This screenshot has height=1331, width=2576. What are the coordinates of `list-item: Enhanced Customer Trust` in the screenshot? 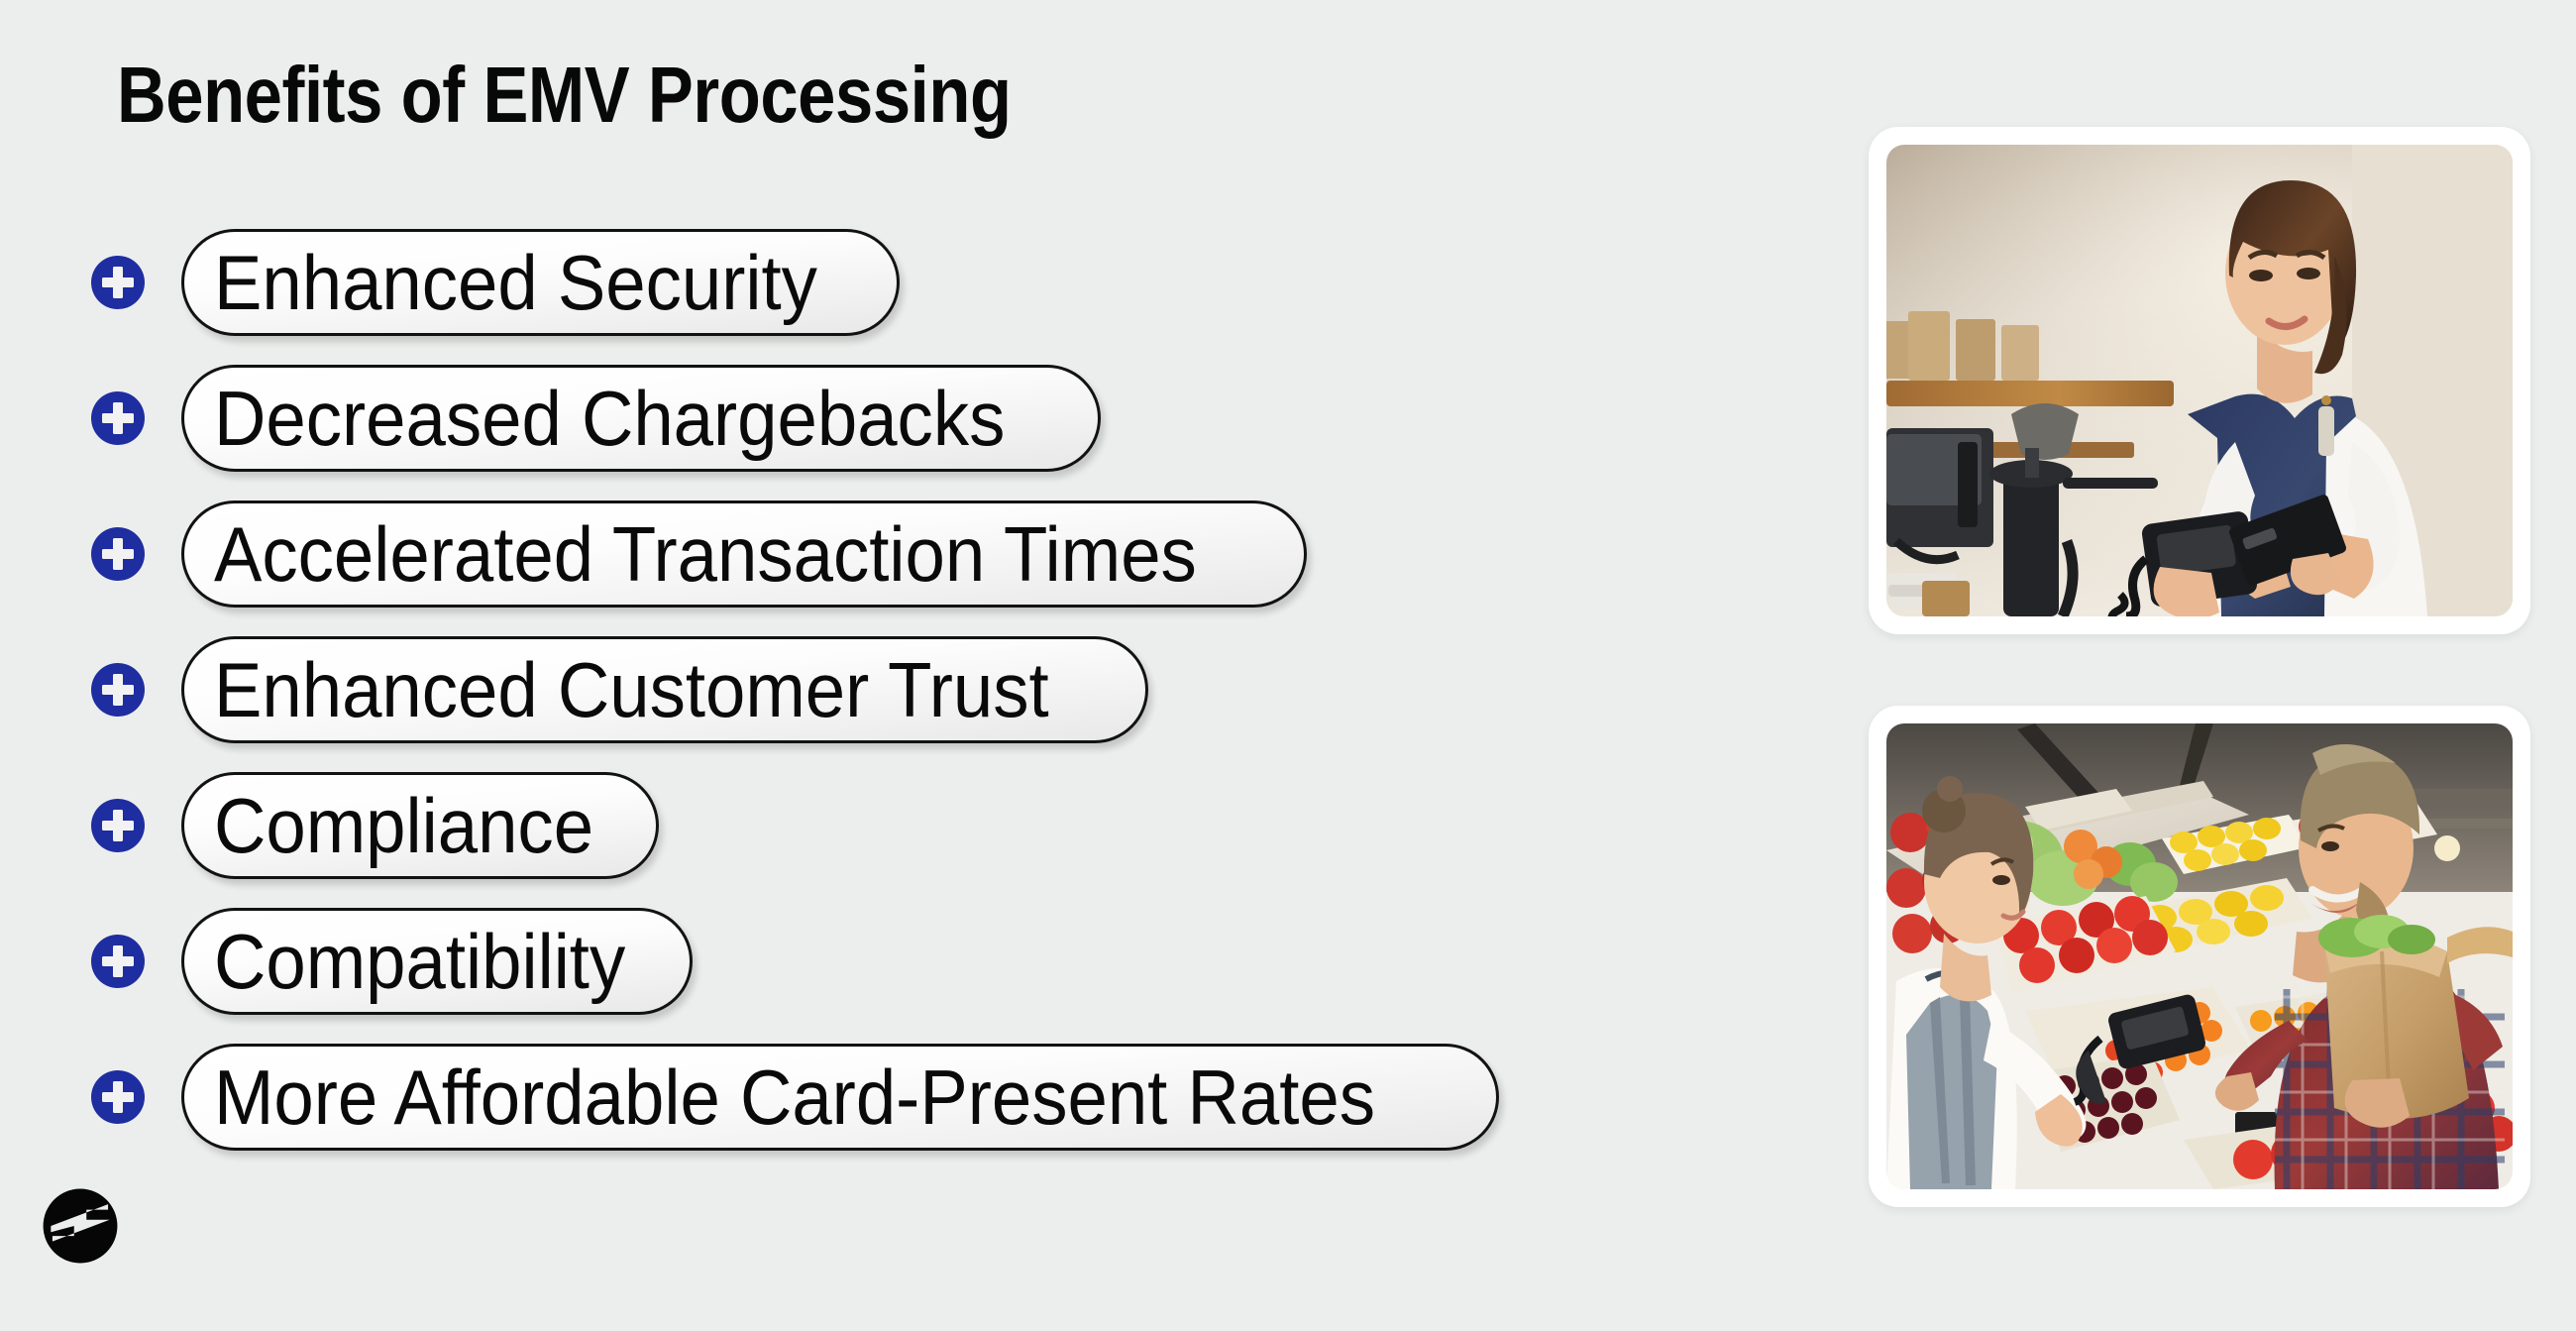 It's located at (933, 689).